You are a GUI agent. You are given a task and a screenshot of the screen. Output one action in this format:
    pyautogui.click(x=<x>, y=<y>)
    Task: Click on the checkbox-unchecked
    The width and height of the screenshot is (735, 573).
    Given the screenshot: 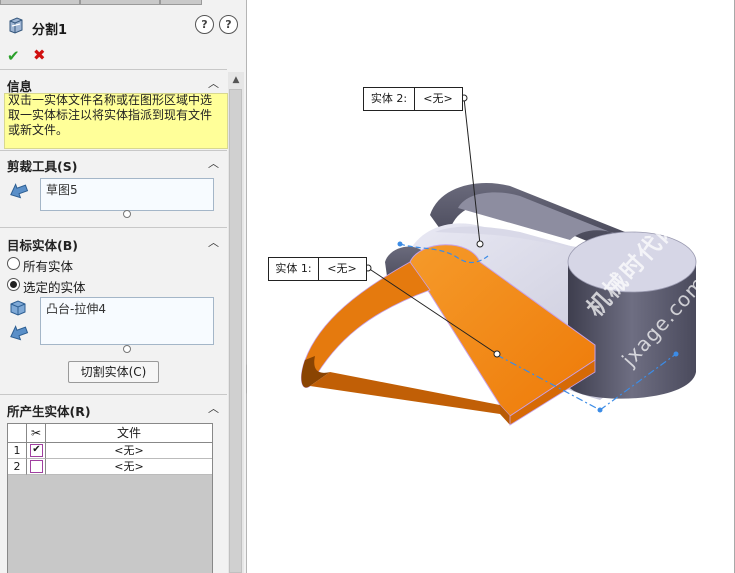 What is the action you would take?
    pyautogui.click(x=36, y=466)
    